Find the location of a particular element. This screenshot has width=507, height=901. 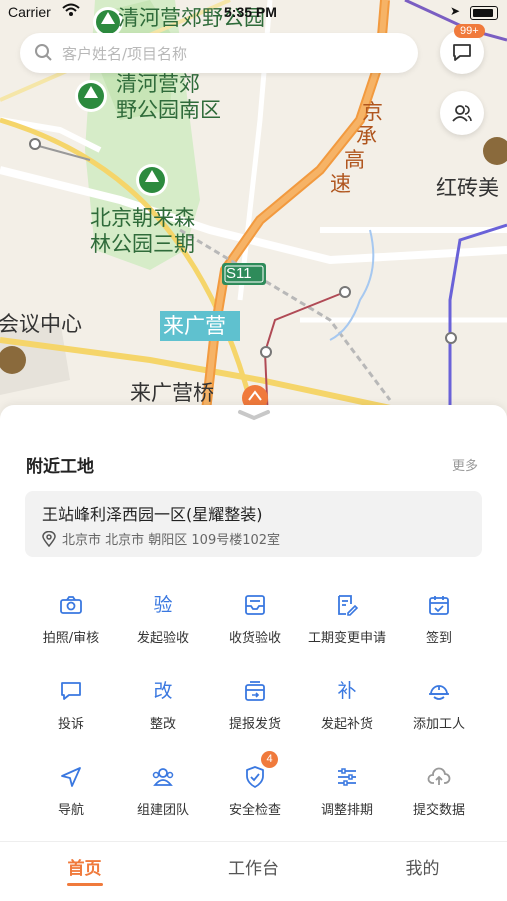

wifi-icon is located at coordinates (71, 11).